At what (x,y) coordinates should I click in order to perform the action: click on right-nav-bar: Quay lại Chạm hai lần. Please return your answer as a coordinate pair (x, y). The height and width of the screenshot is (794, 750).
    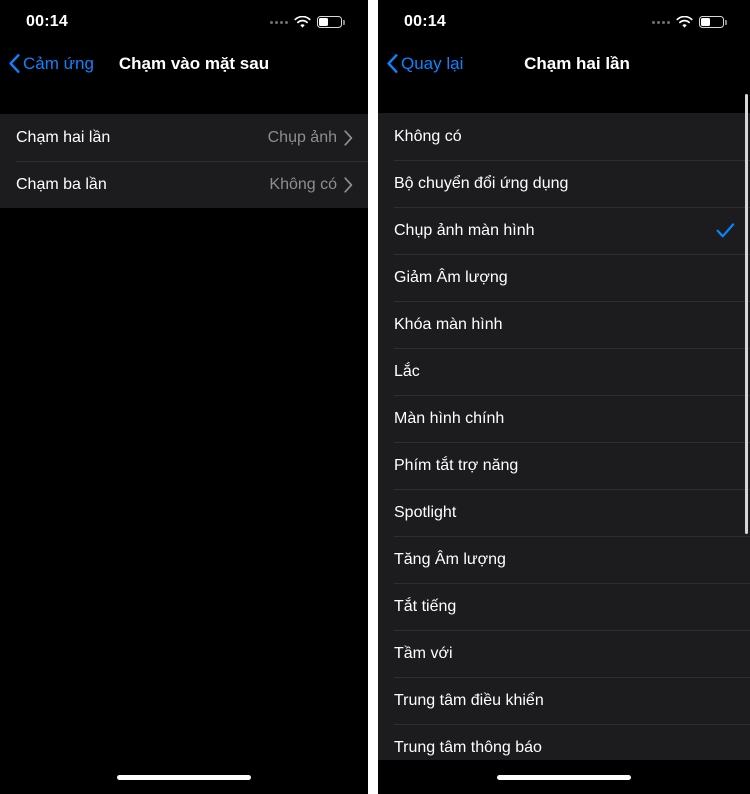
    Looking at the image, I should click on (564, 63).